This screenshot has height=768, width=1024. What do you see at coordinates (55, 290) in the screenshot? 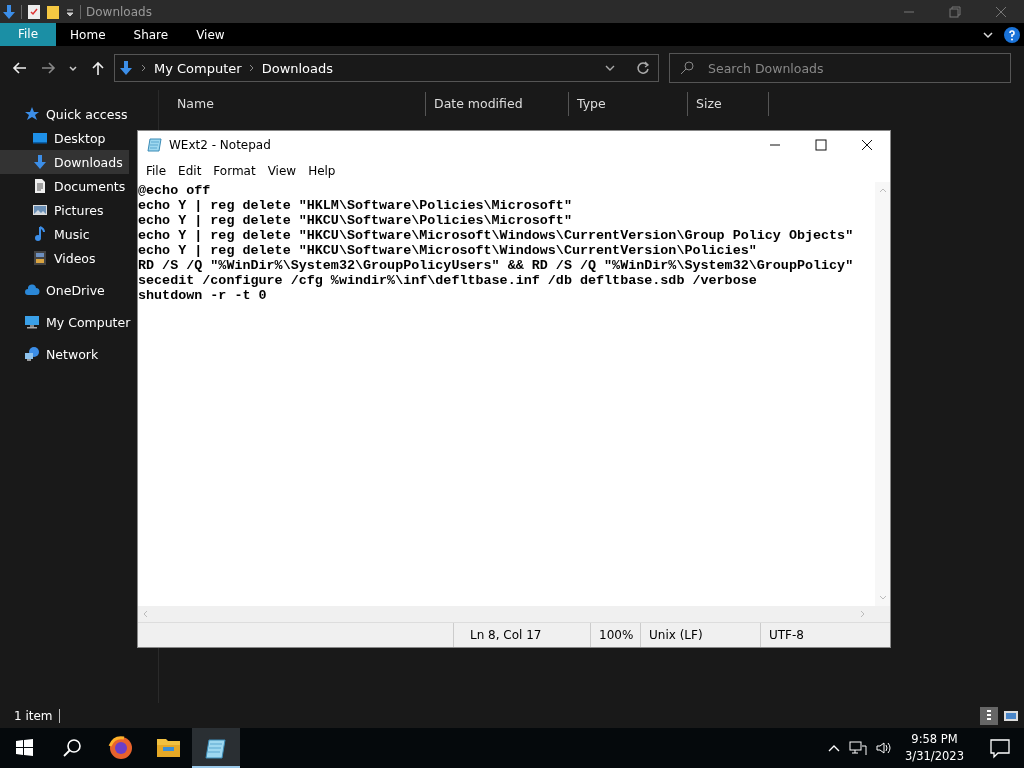
I see `nav-item: OneDrive` at bounding box center [55, 290].